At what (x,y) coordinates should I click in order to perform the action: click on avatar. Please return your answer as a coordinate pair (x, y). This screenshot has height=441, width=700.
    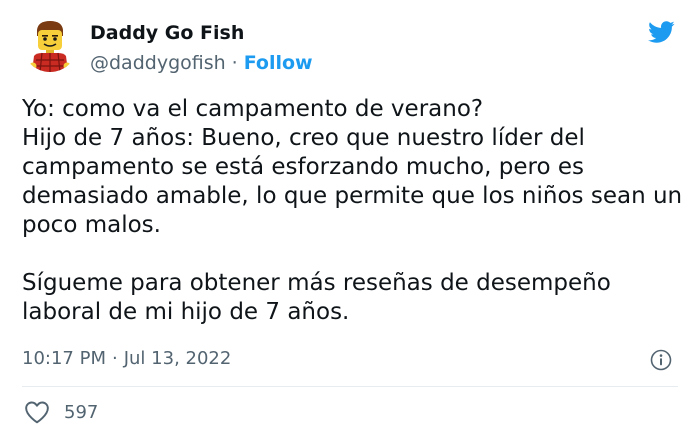
    Looking at the image, I should click on (50, 44).